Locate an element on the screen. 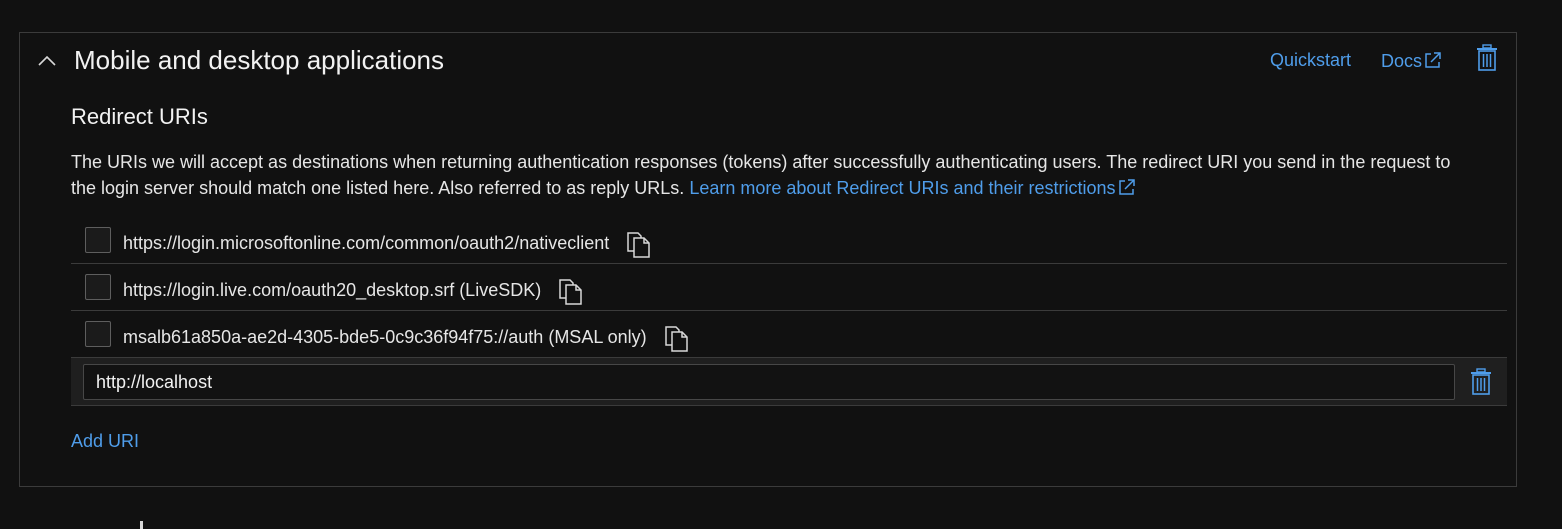  delete-platform-button is located at coordinates (1487, 58).